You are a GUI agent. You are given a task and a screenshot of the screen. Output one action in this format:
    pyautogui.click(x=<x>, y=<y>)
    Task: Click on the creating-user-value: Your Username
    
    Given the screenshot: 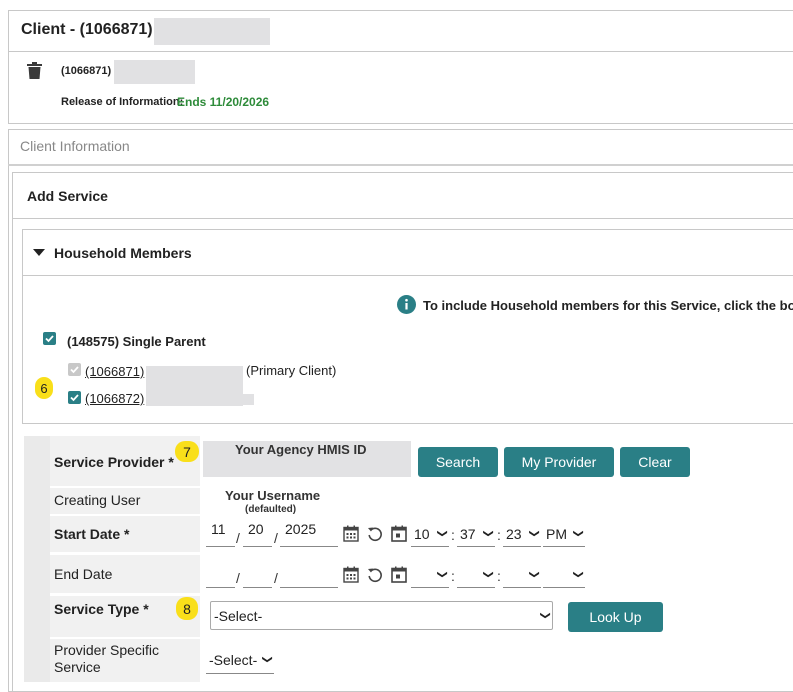 What is the action you would take?
    pyautogui.click(x=273, y=495)
    